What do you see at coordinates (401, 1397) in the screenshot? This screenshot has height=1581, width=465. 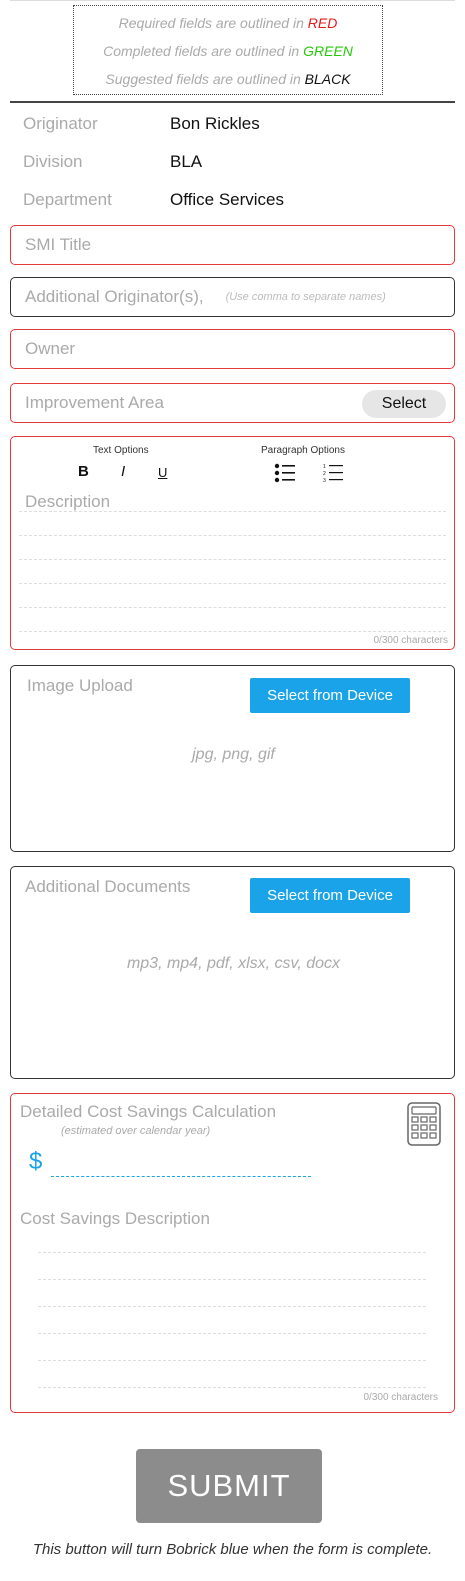 I see `cost-description-char-count: 0/300 characters` at bounding box center [401, 1397].